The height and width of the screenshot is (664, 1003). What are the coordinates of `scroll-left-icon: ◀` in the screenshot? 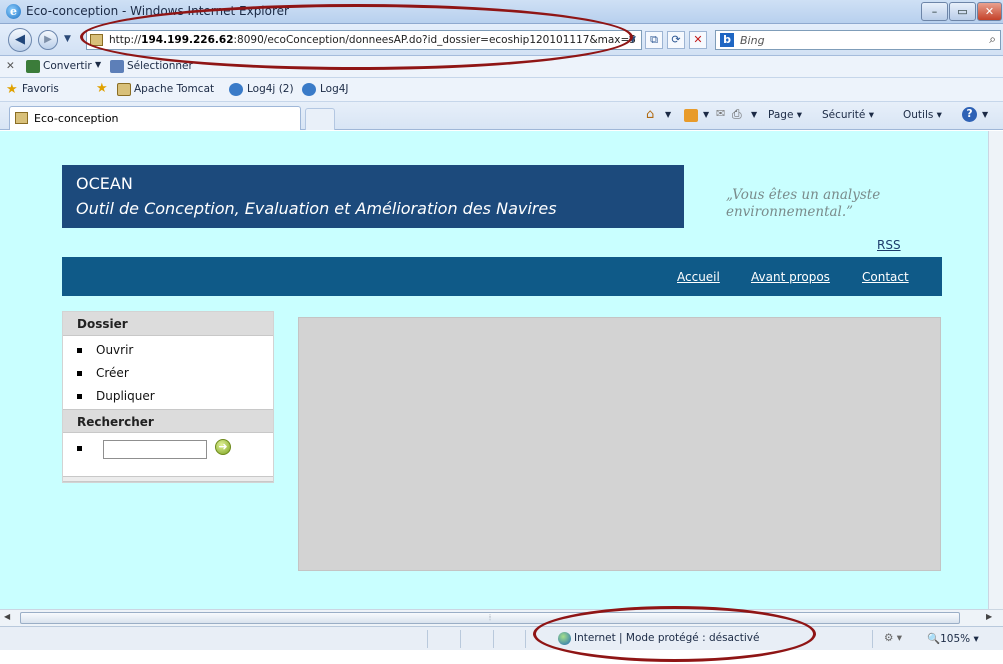 It's located at (7, 616).